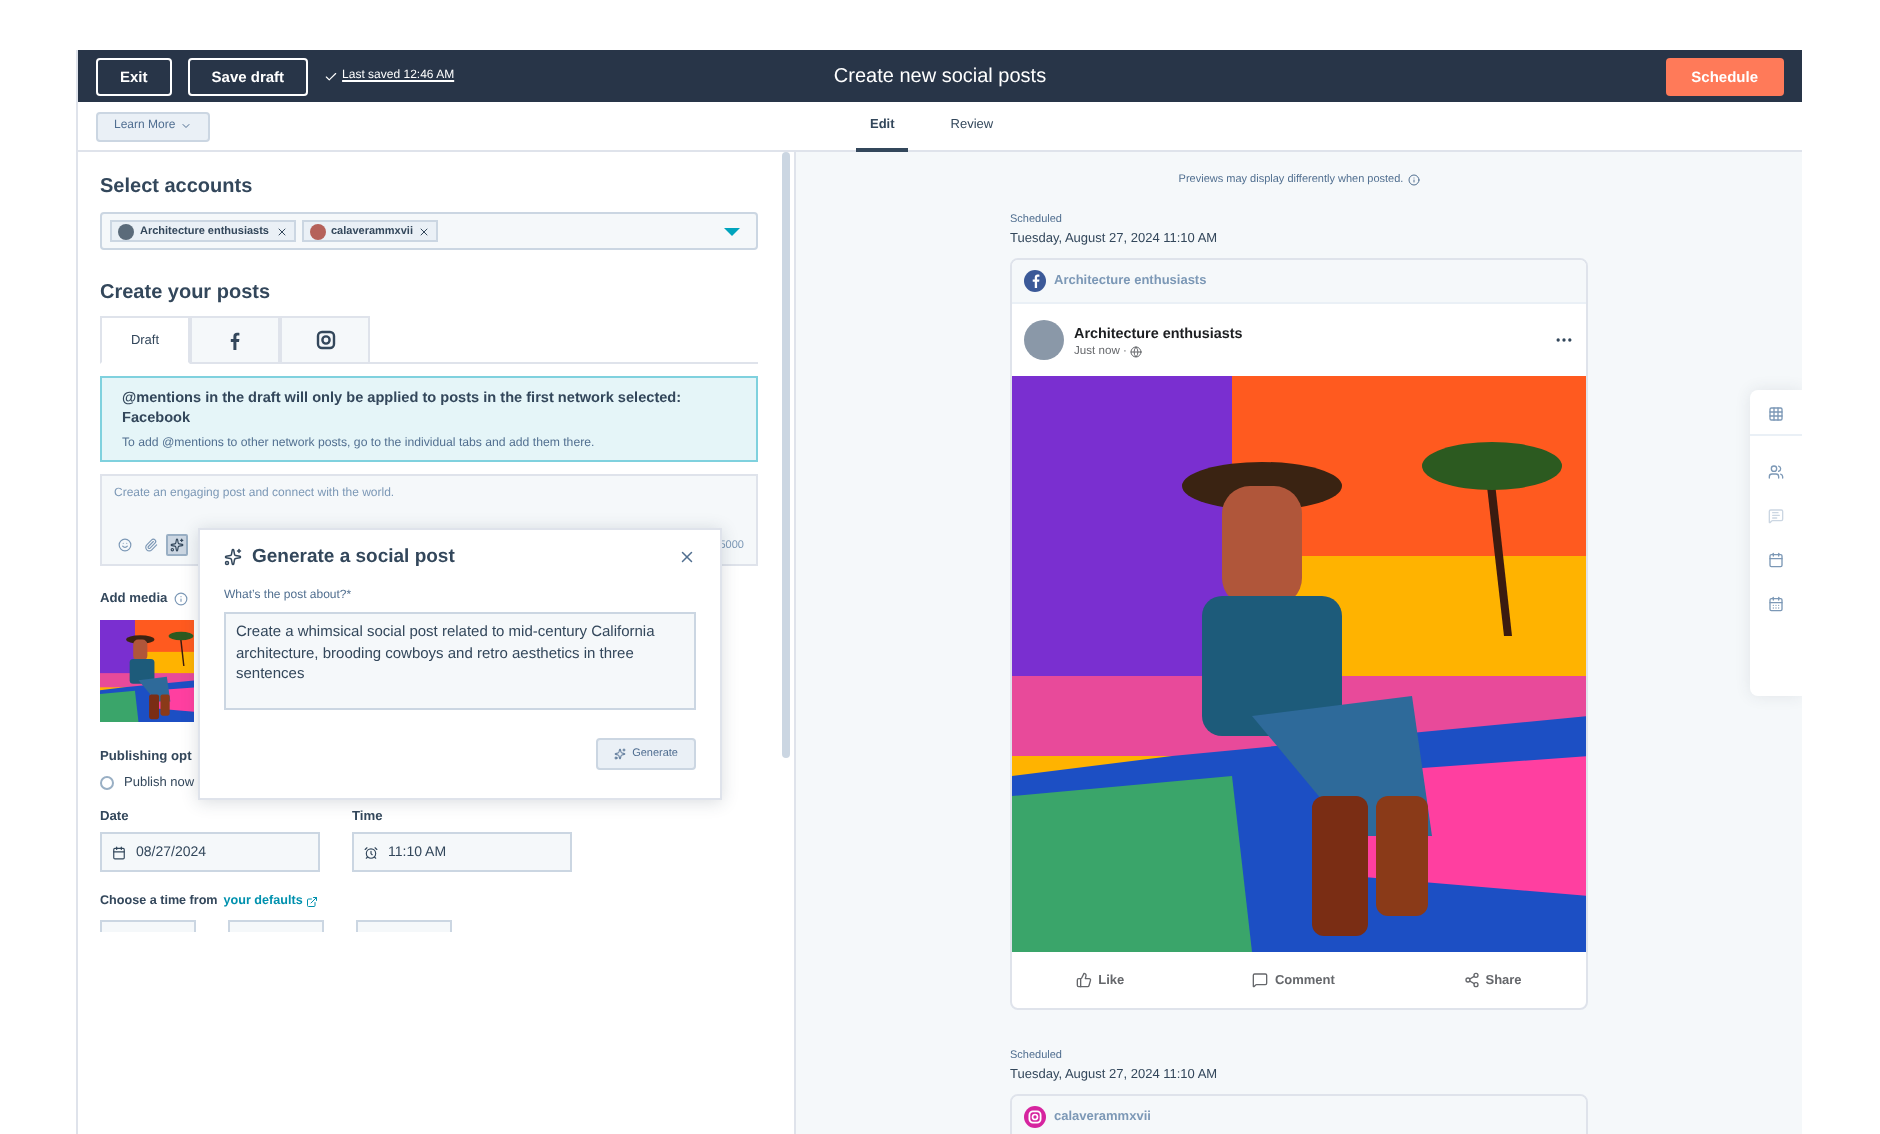 This screenshot has width=1880, height=1134. What do you see at coordinates (1471, 980) in the screenshot?
I see `share-icon` at bounding box center [1471, 980].